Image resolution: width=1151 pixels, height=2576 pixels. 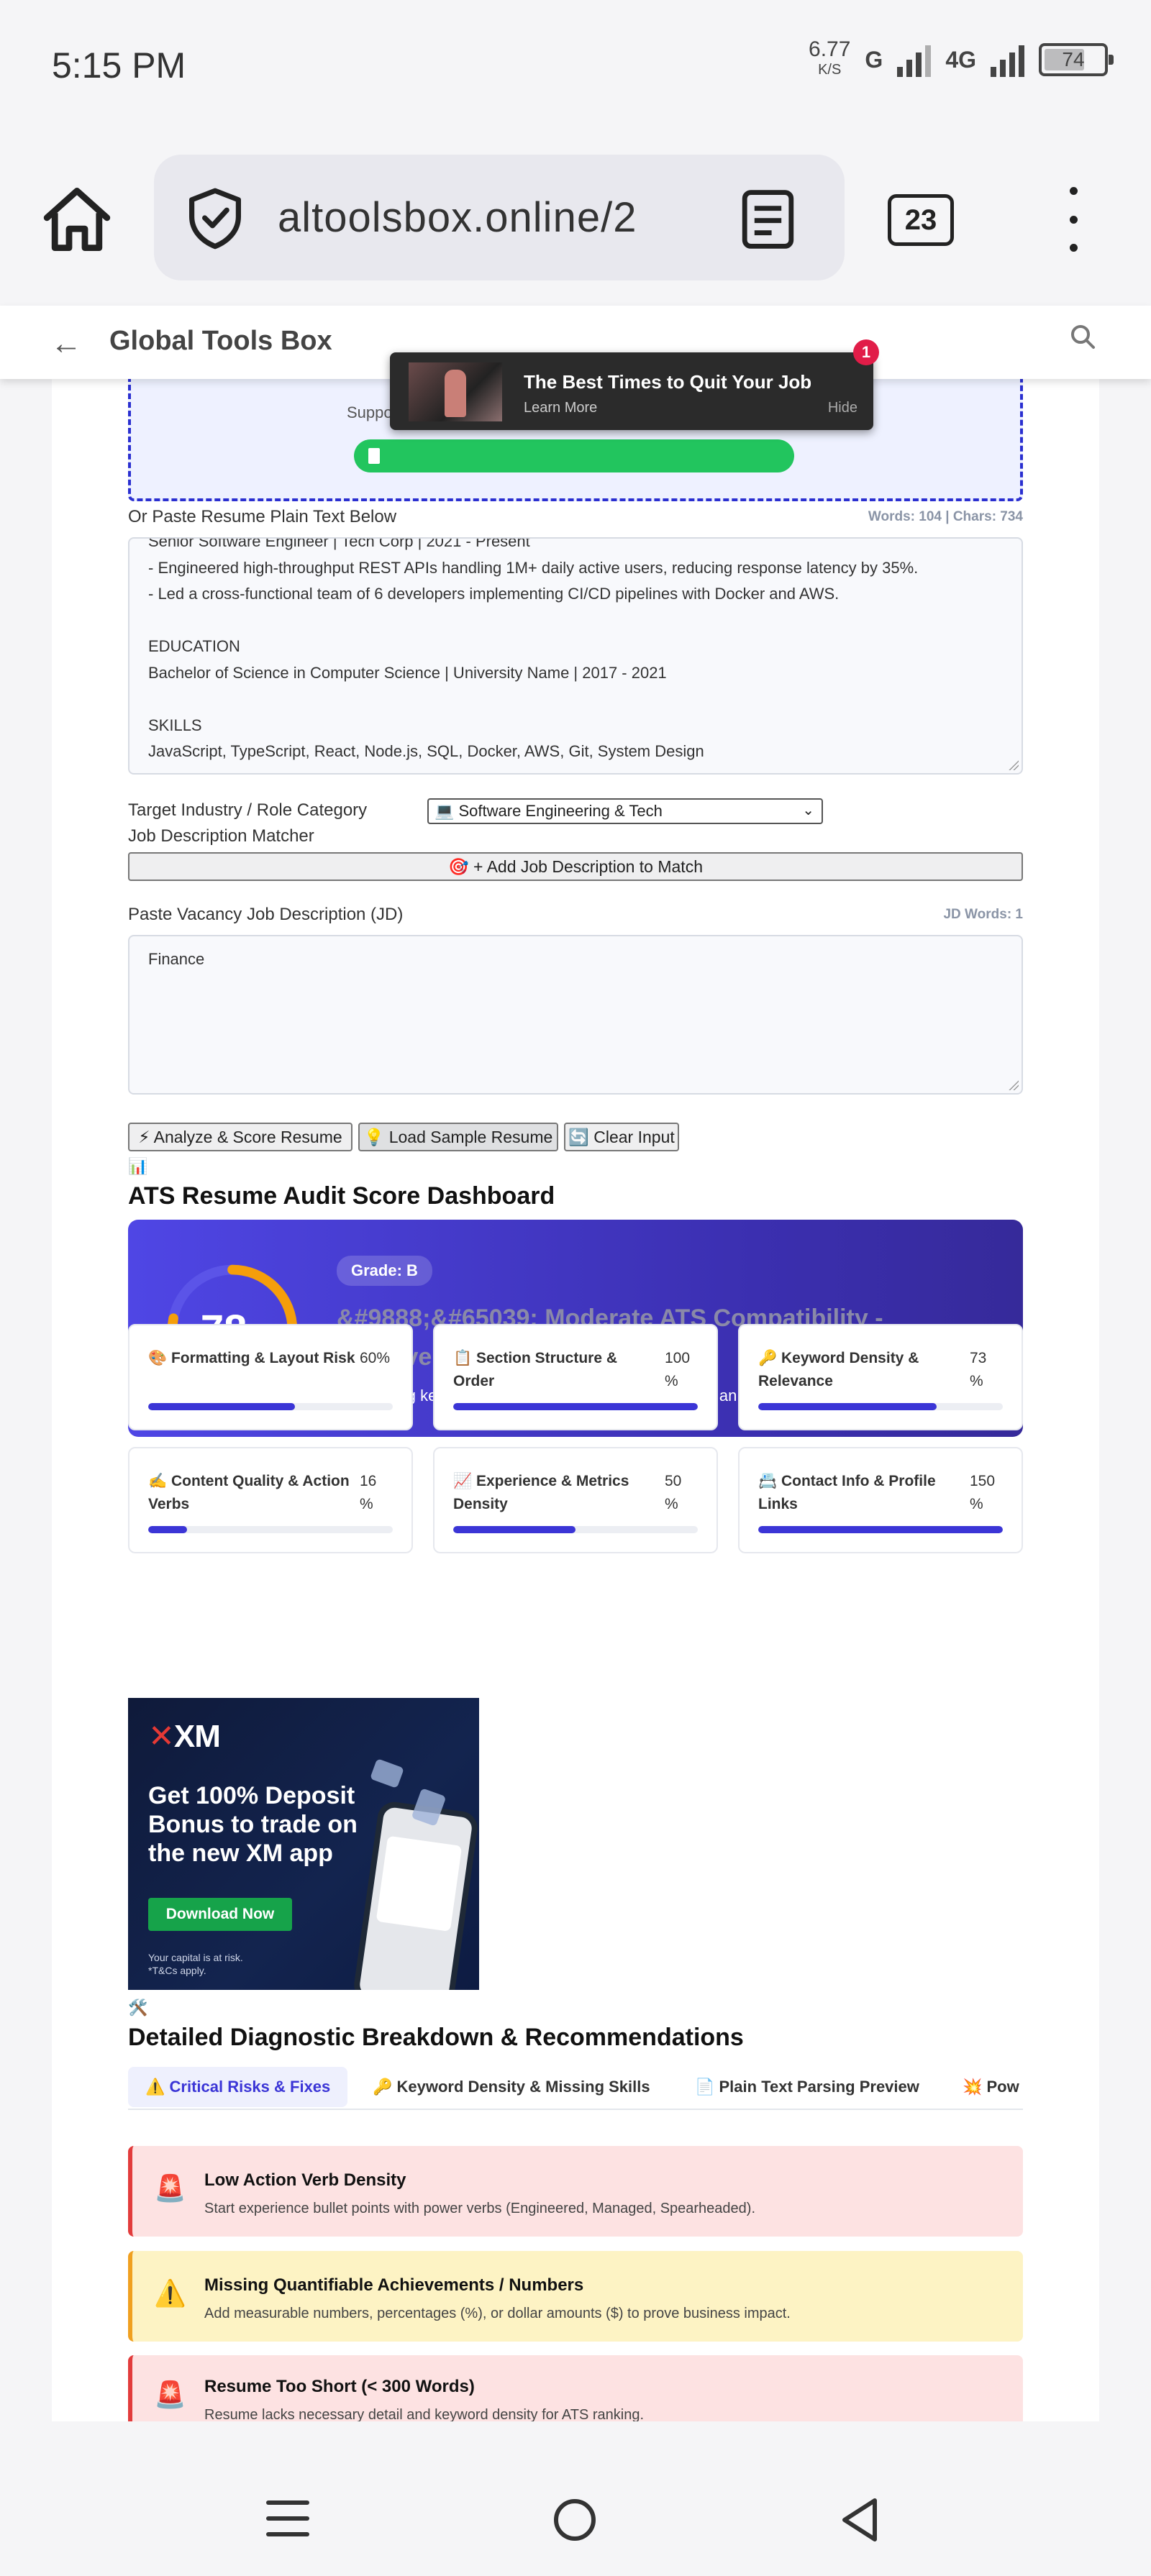 I want to click on phone-graphic, so click(x=415, y=1894).